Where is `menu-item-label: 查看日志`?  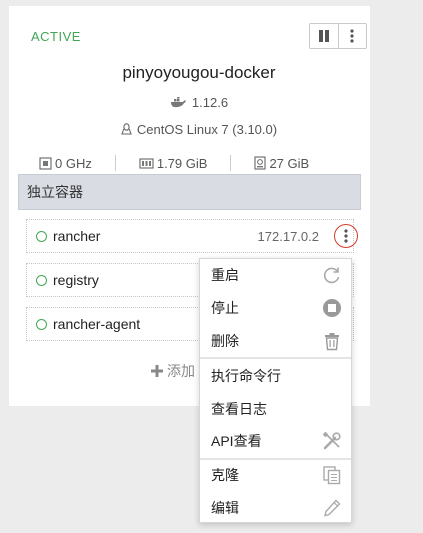 menu-item-label: 查看日志 is located at coordinates (239, 409).